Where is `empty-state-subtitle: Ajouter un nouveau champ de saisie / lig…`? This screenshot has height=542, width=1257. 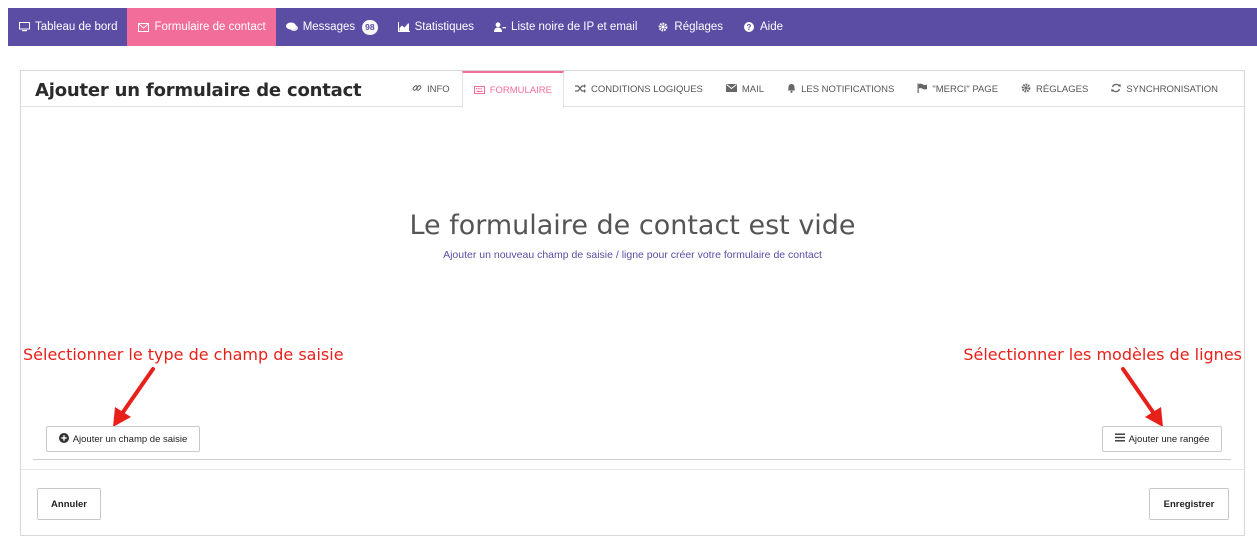 empty-state-subtitle: Ajouter un nouveau champ de saisie / lig… is located at coordinates (632, 255).